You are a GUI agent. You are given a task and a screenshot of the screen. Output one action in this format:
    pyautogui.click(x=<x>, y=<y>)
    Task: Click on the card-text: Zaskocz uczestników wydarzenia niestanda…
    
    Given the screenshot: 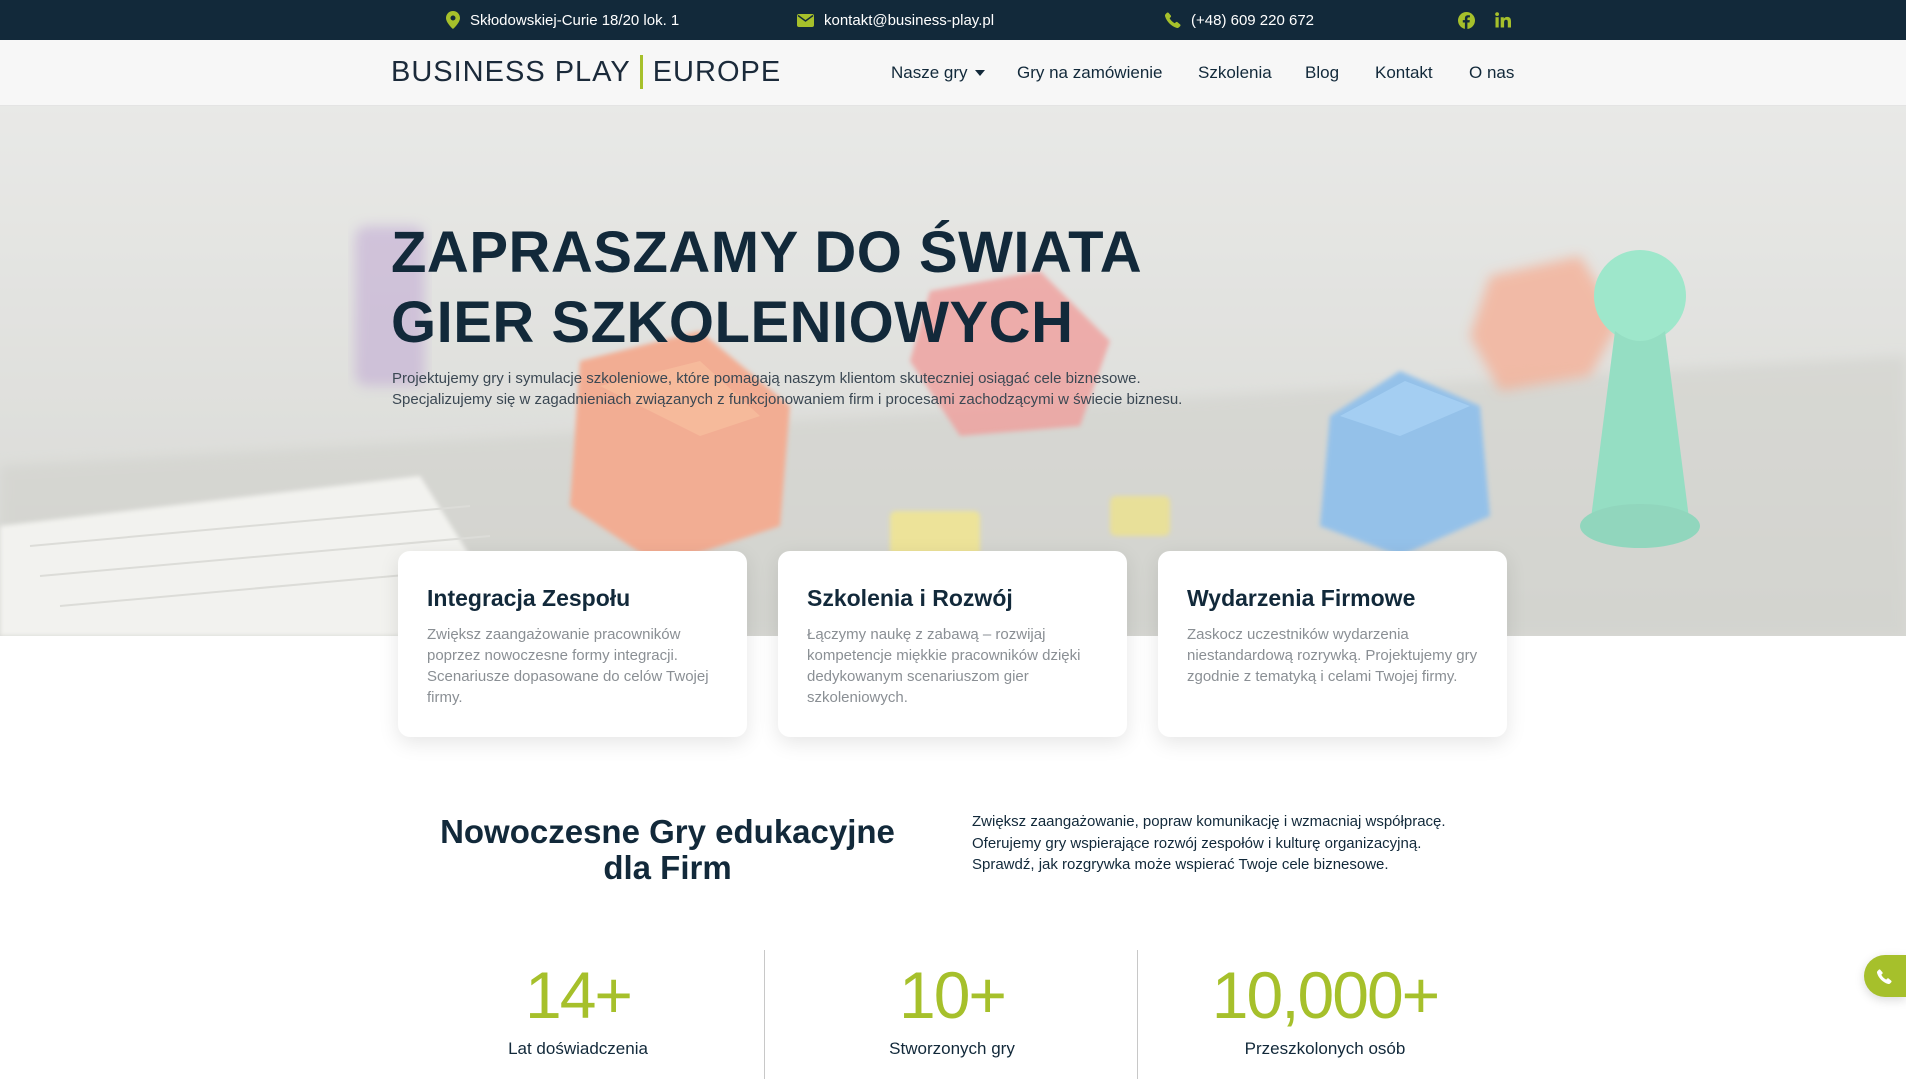 What is the action you would take?
    pyautogui.click(x=1332, y=655)
    